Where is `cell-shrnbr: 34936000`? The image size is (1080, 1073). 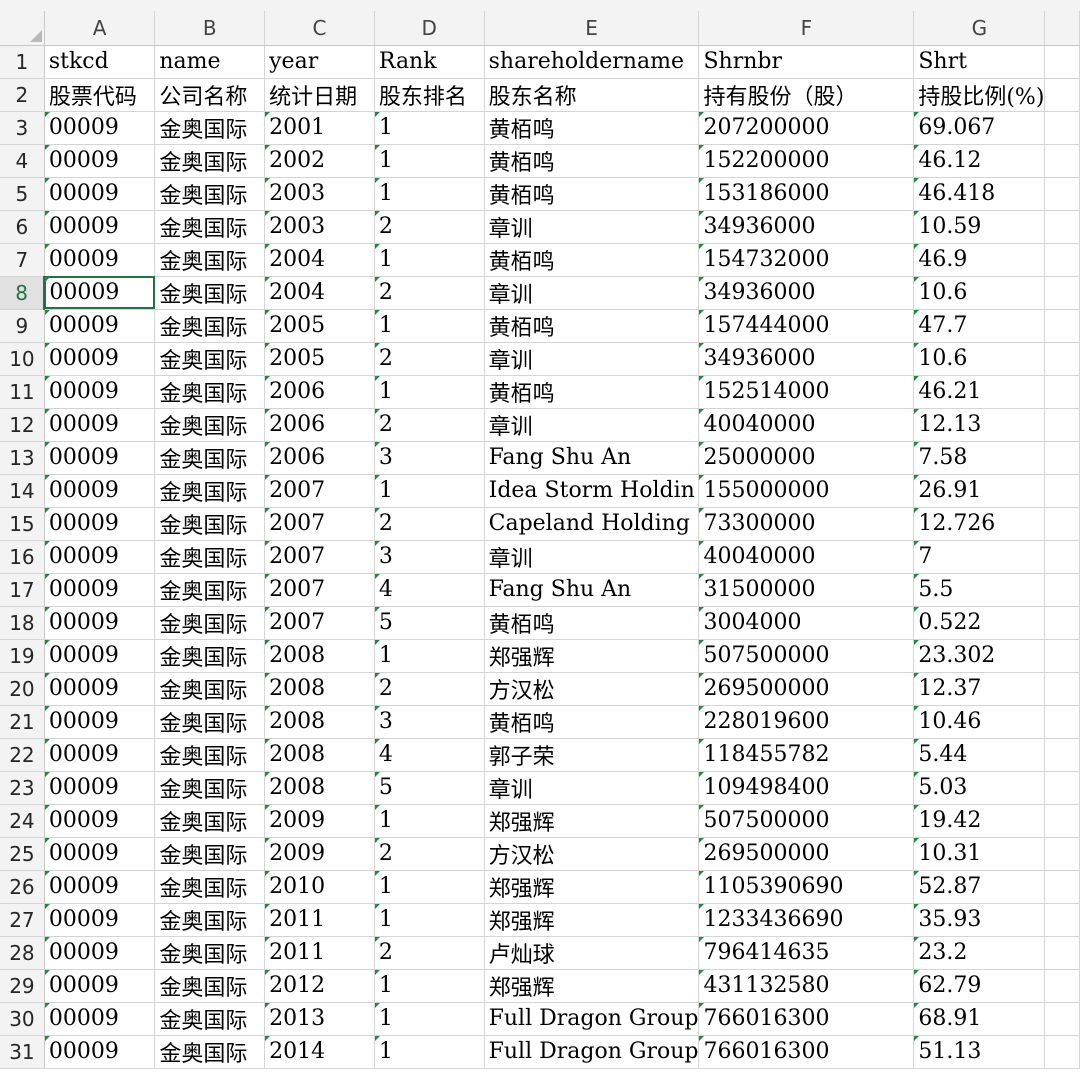
cell-shrnbr: 34936000 is located at coordinates (806, 359).